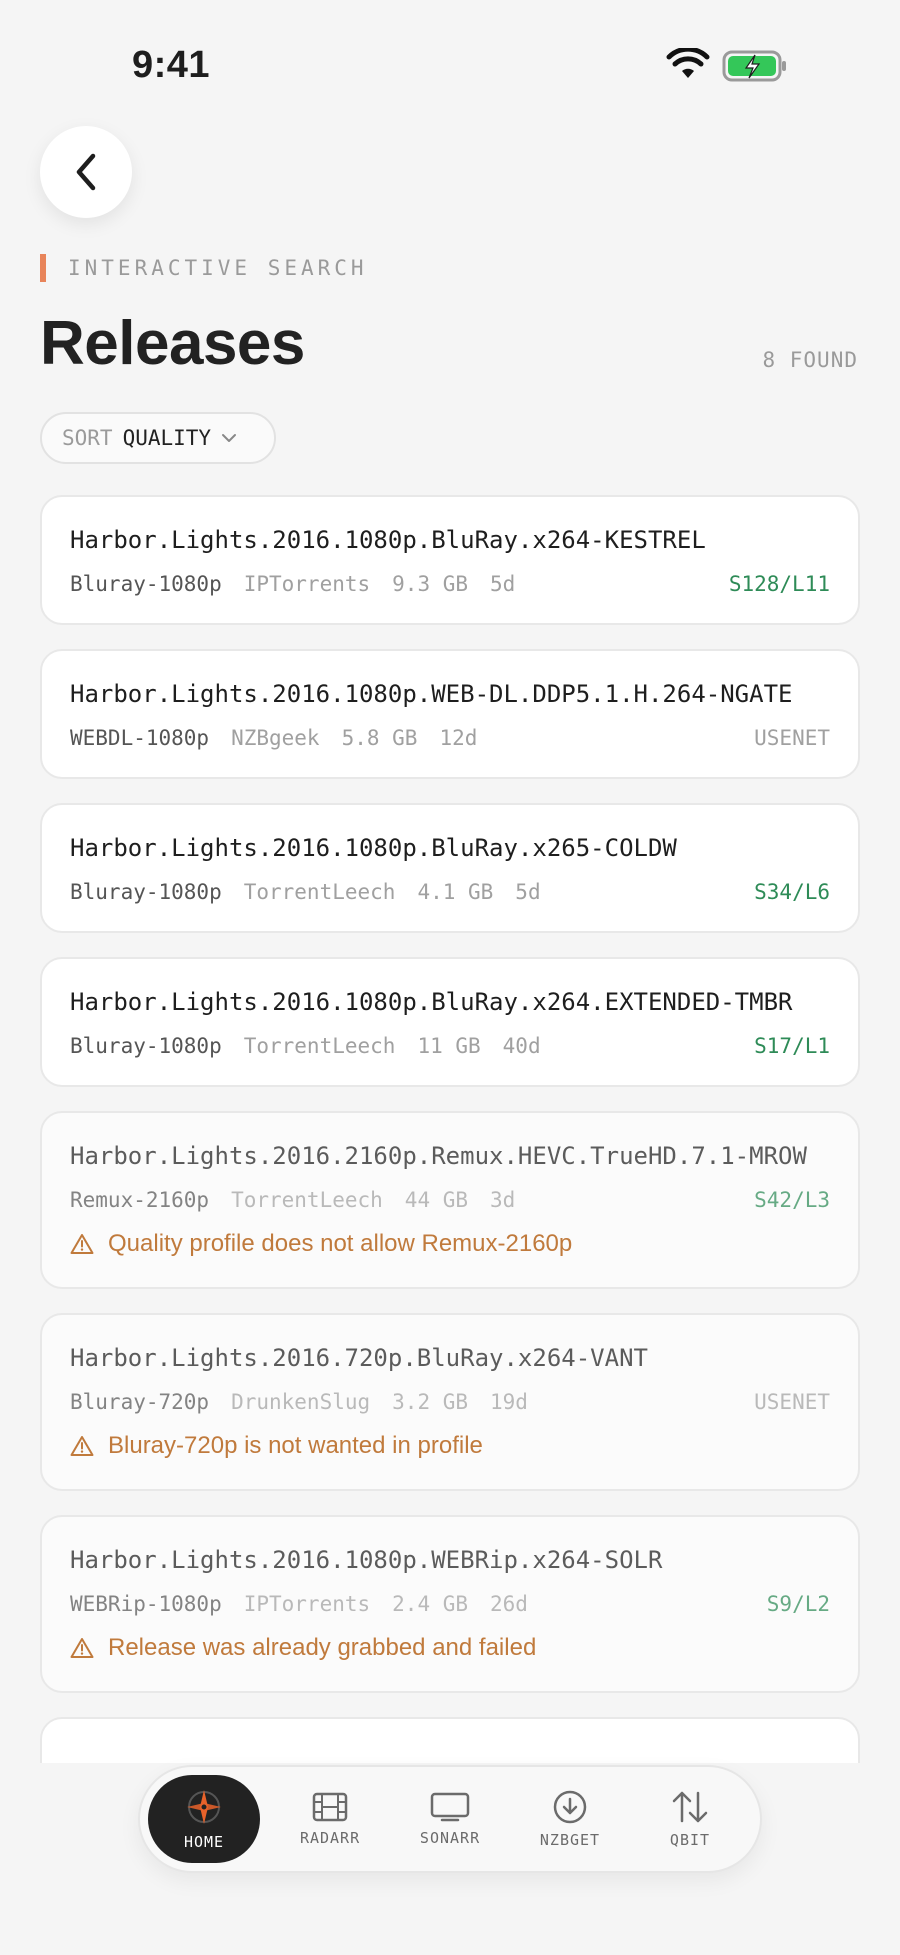  I want to click on back-button, so click(86, 172).